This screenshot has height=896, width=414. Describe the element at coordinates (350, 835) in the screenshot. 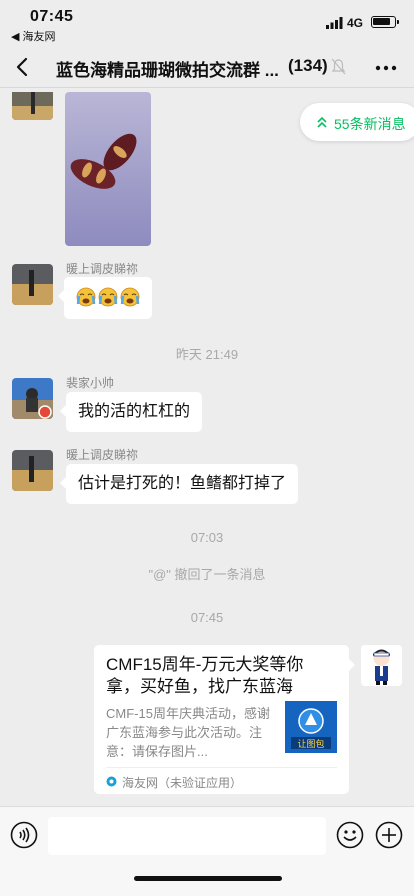

I see `emoji-picker-icon` at that location.